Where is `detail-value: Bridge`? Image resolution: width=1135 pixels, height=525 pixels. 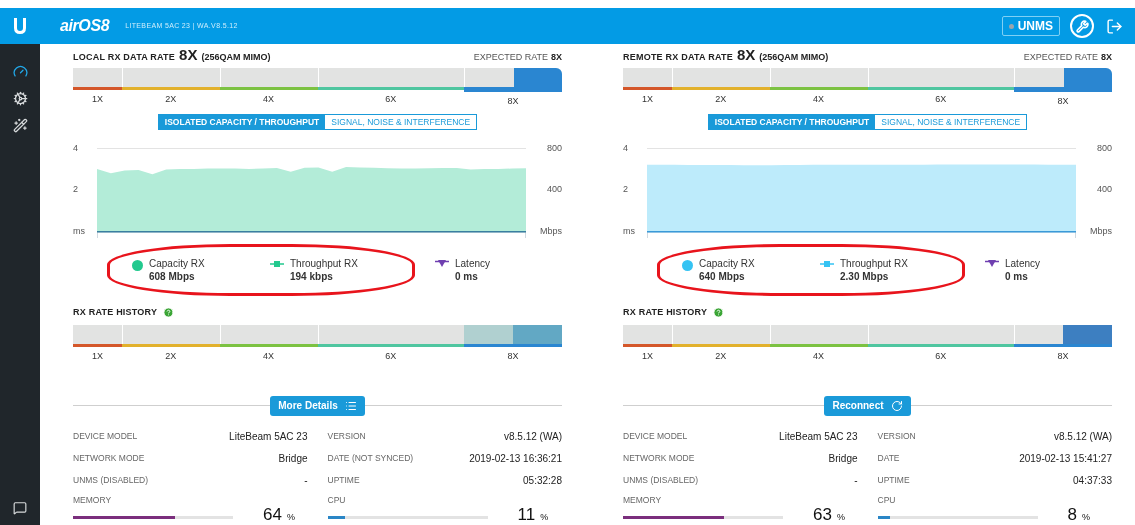 detail-value: Bridge is located at coordinates (843, 459).